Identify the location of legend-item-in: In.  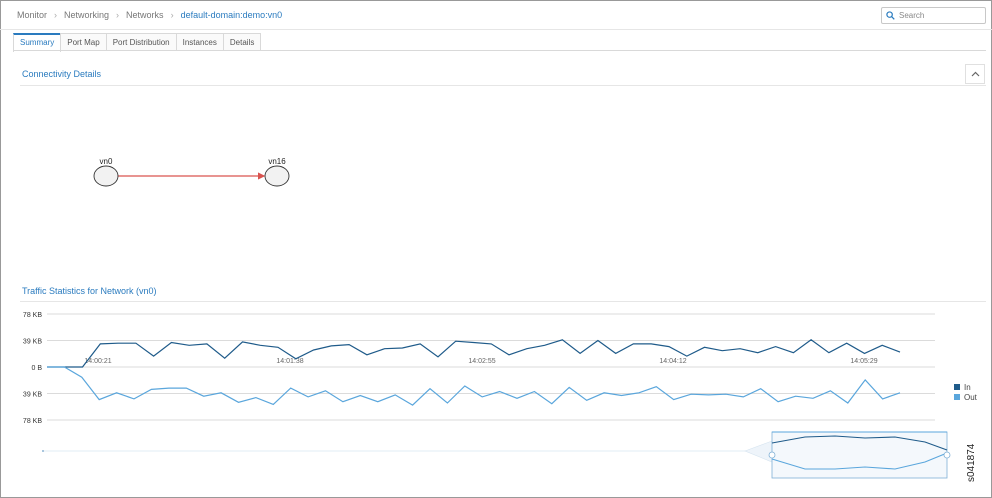
(965, 387).